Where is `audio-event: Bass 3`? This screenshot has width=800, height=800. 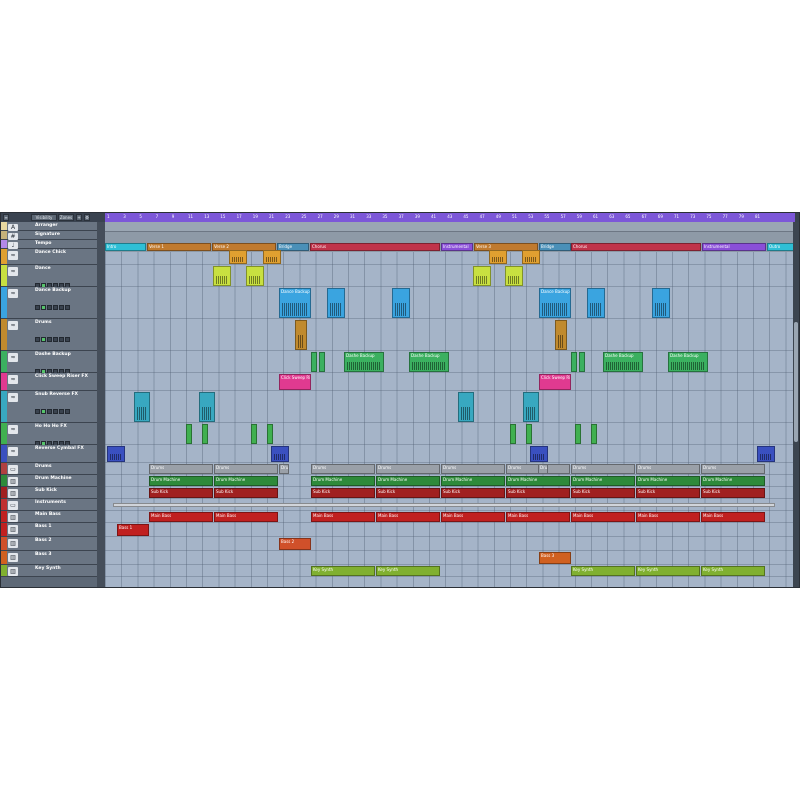
audio-event: Bass 3 is located at coordinates (555, 558).